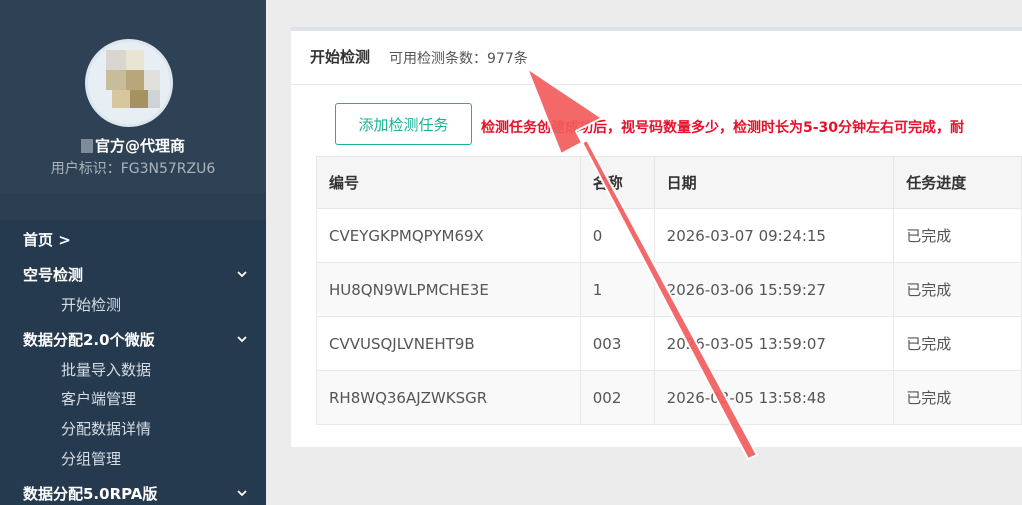  Describe the element at coordinates (47, 239) in the screenshot. I see `sidebar-item-home: 首页 >` at that location.